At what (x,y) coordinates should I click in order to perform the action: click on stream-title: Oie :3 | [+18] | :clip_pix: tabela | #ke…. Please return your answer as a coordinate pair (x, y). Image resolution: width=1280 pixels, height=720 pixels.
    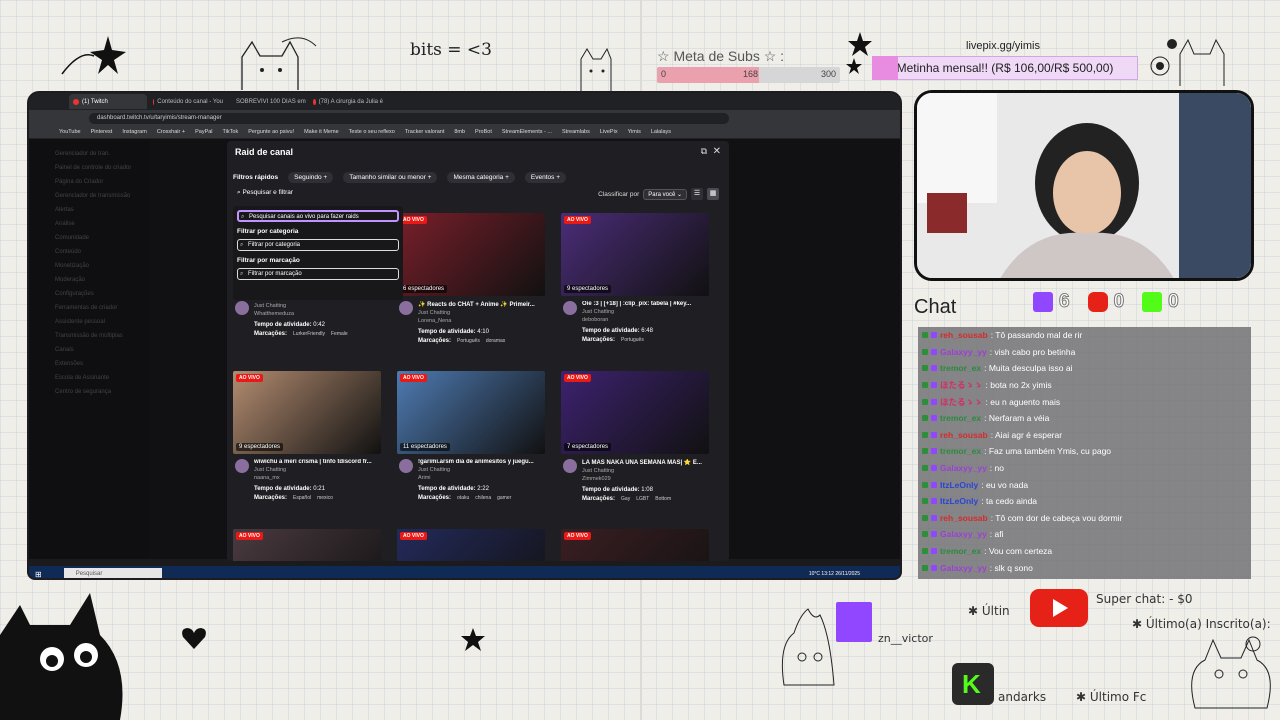
    Looking at the image, I should click on (645, 304).